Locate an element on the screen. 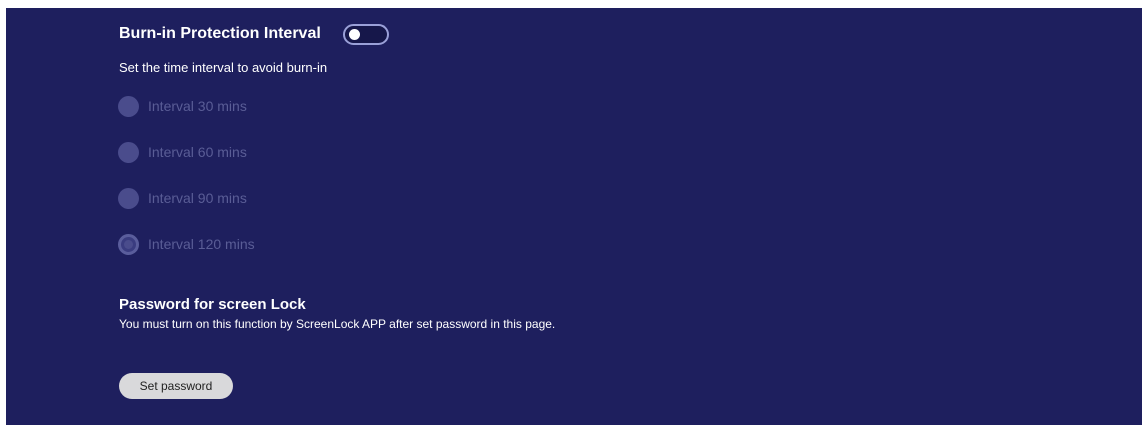  password-section-title: Password for screen Lock is located at coordinates (212, 304).